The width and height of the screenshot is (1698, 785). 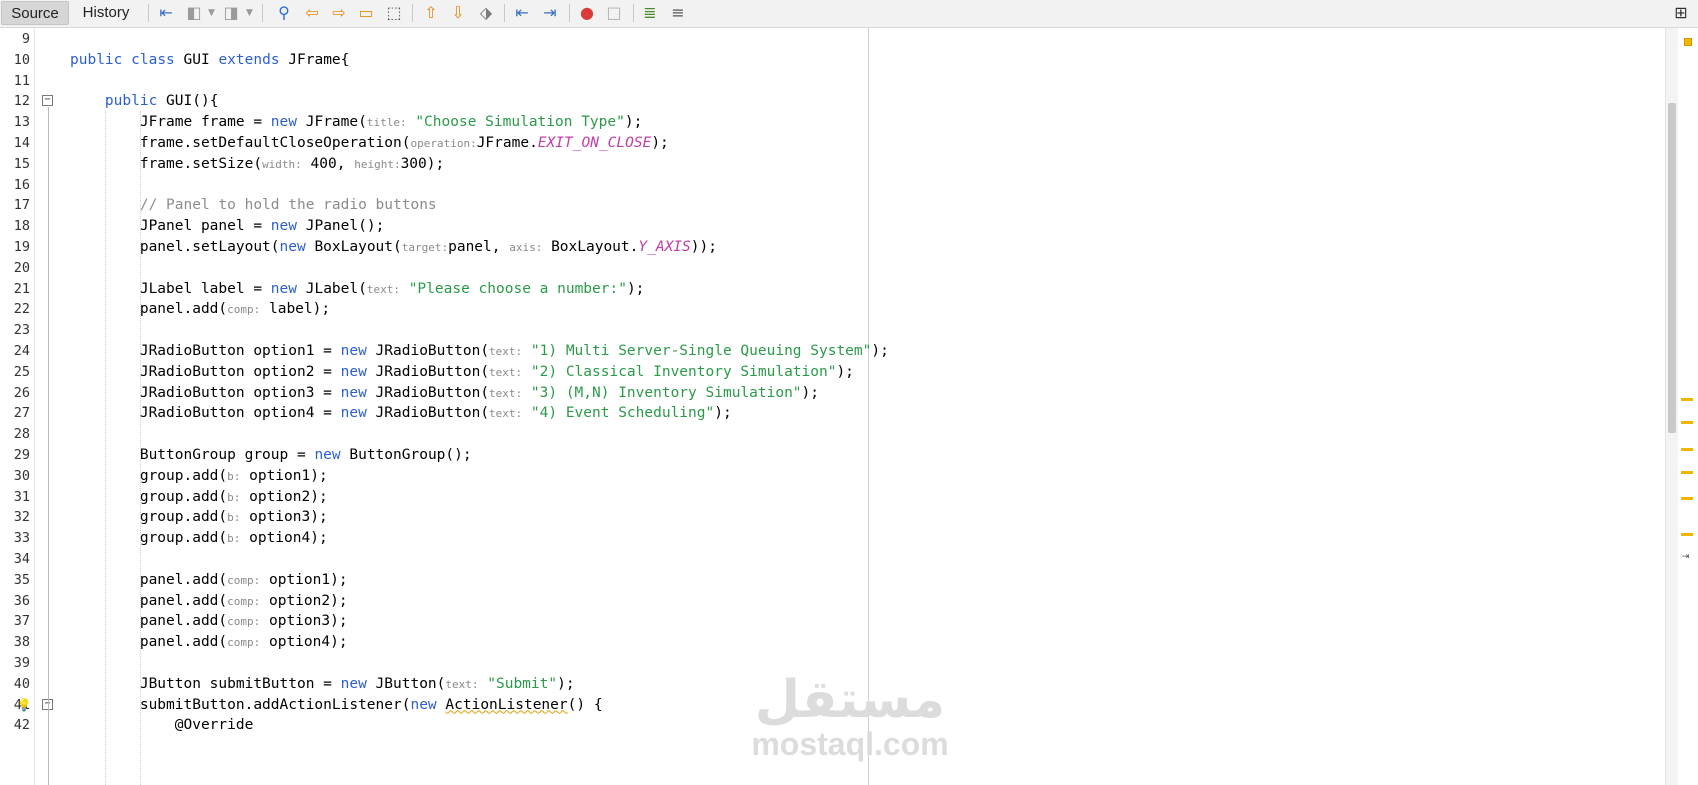 I want to click on code-text: public GUI(){, so click(x=144, y=101).